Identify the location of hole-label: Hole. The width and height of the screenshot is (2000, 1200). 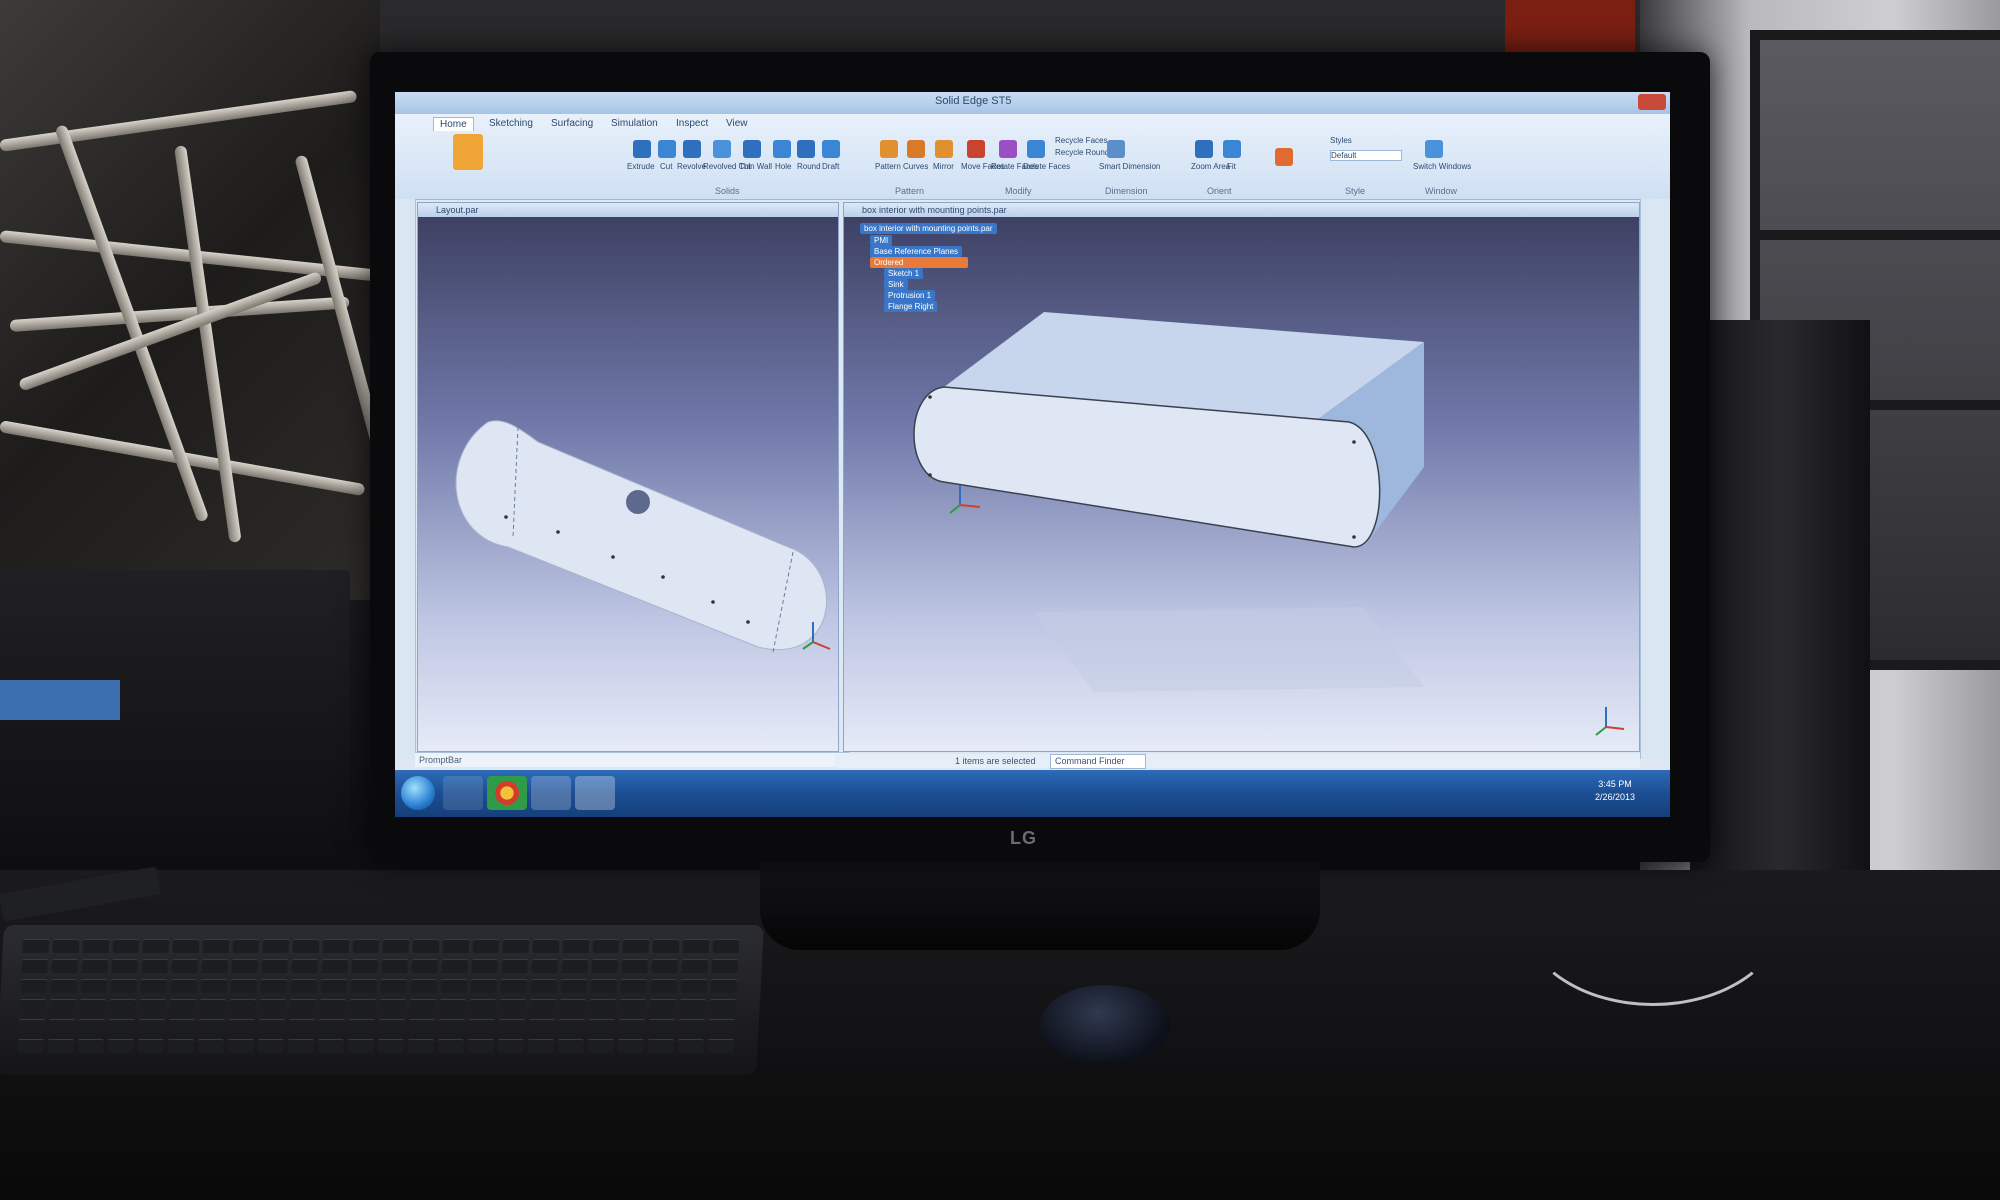
(783, 166).